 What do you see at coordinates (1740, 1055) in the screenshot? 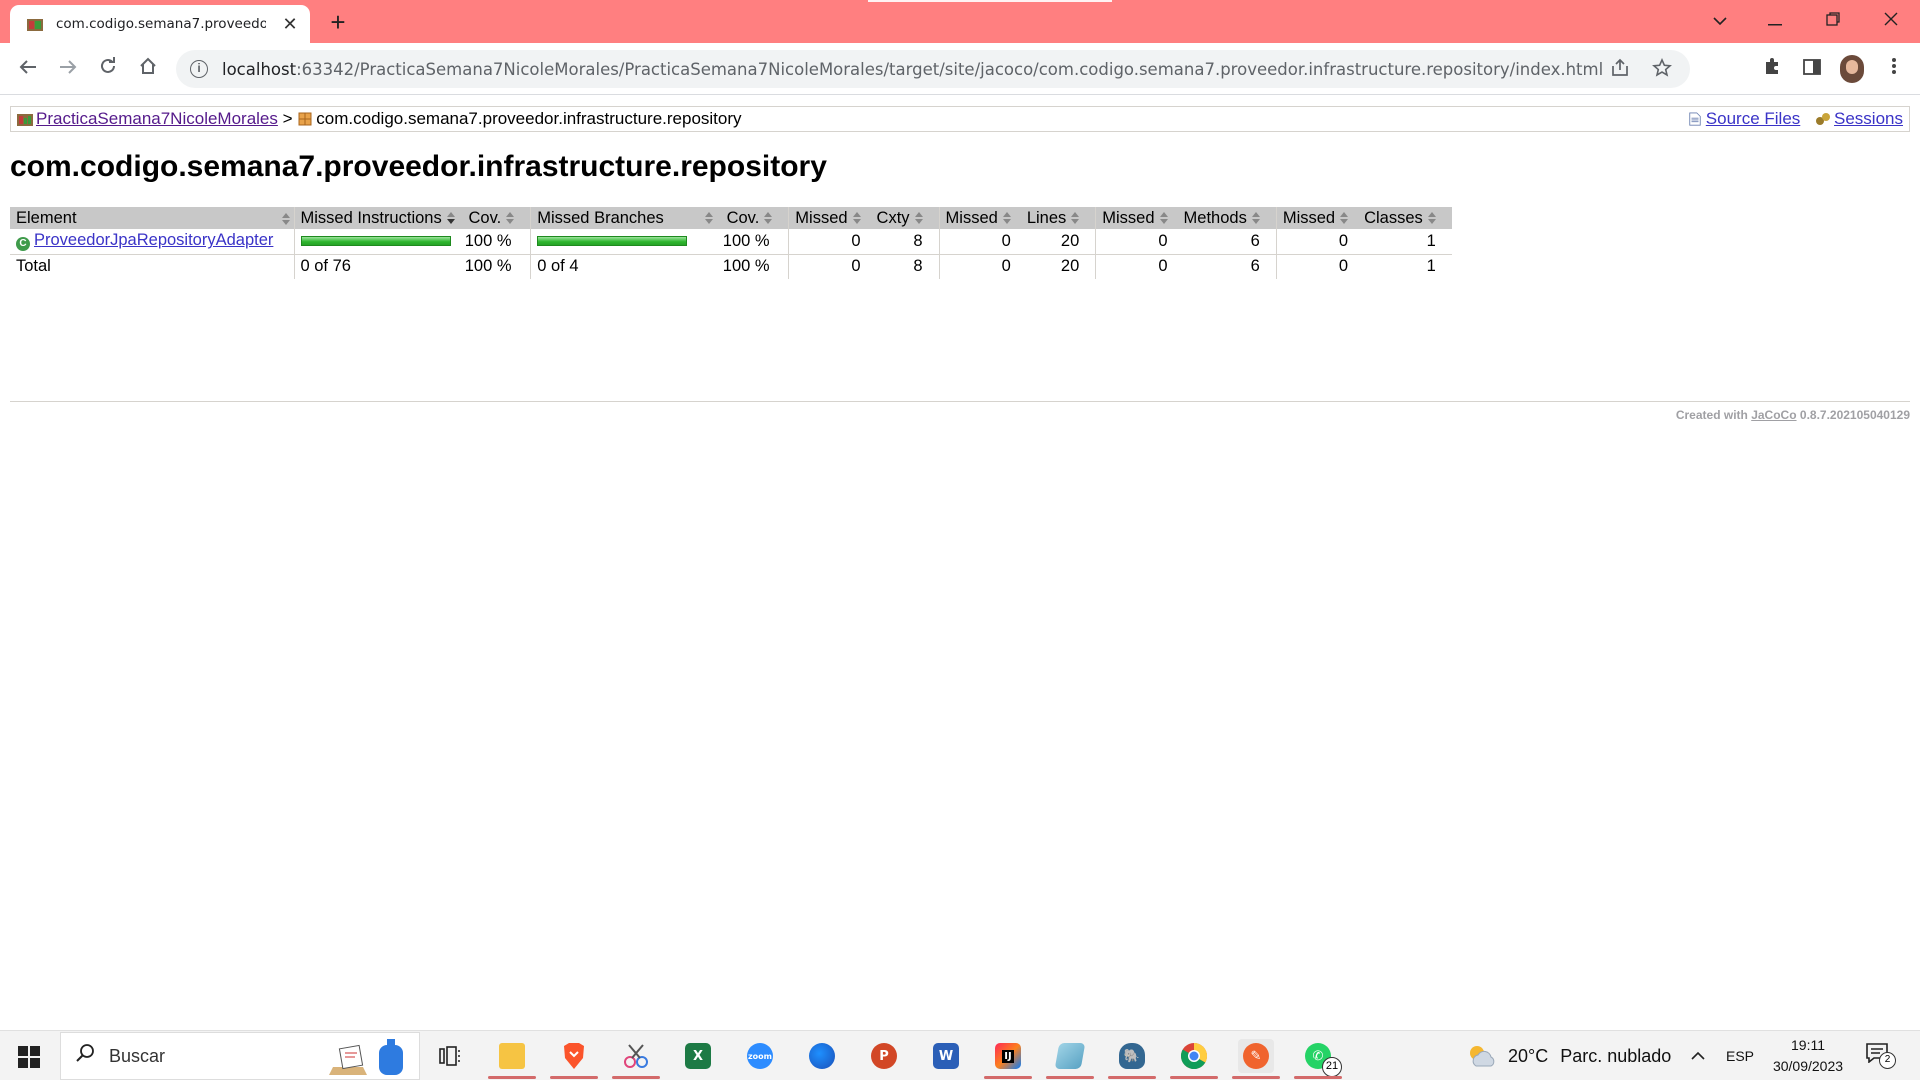
I see `language-indicator: ESP` at bounding box center [1740, 1055].